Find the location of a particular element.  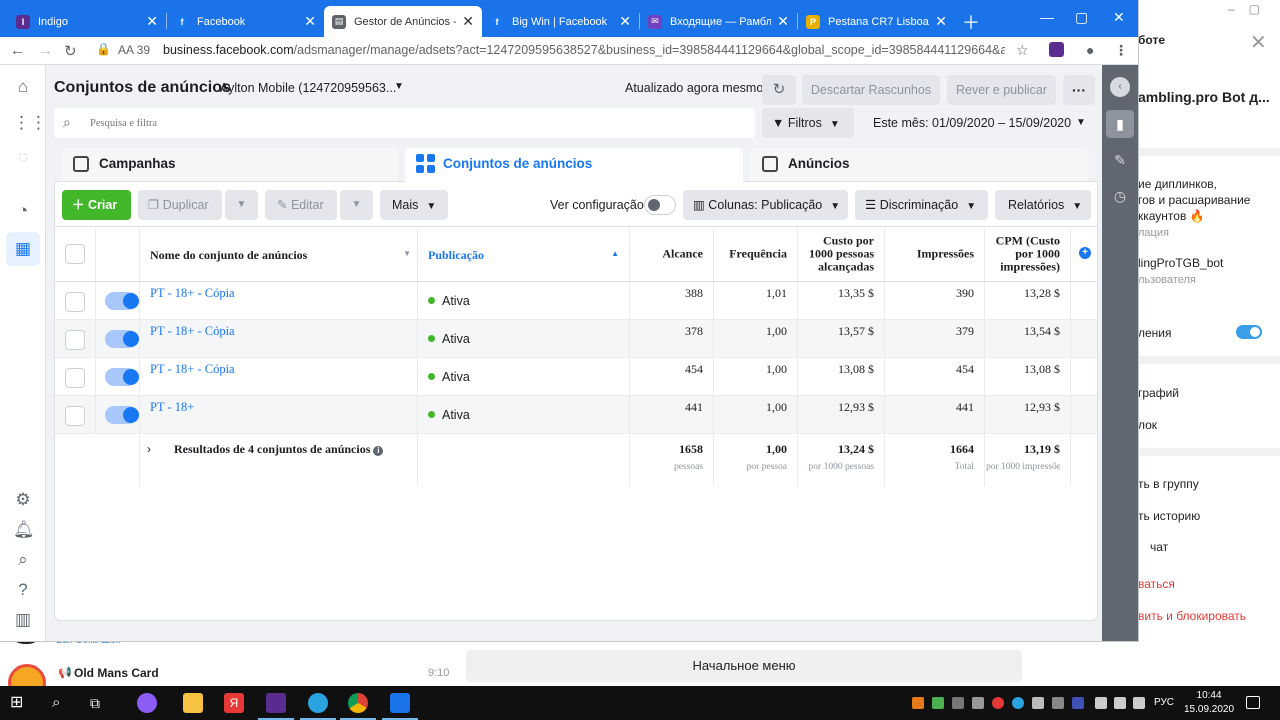

column-header-cost: Custo por 1000 pessoas alcançadas is located at coordinates (841, 254).